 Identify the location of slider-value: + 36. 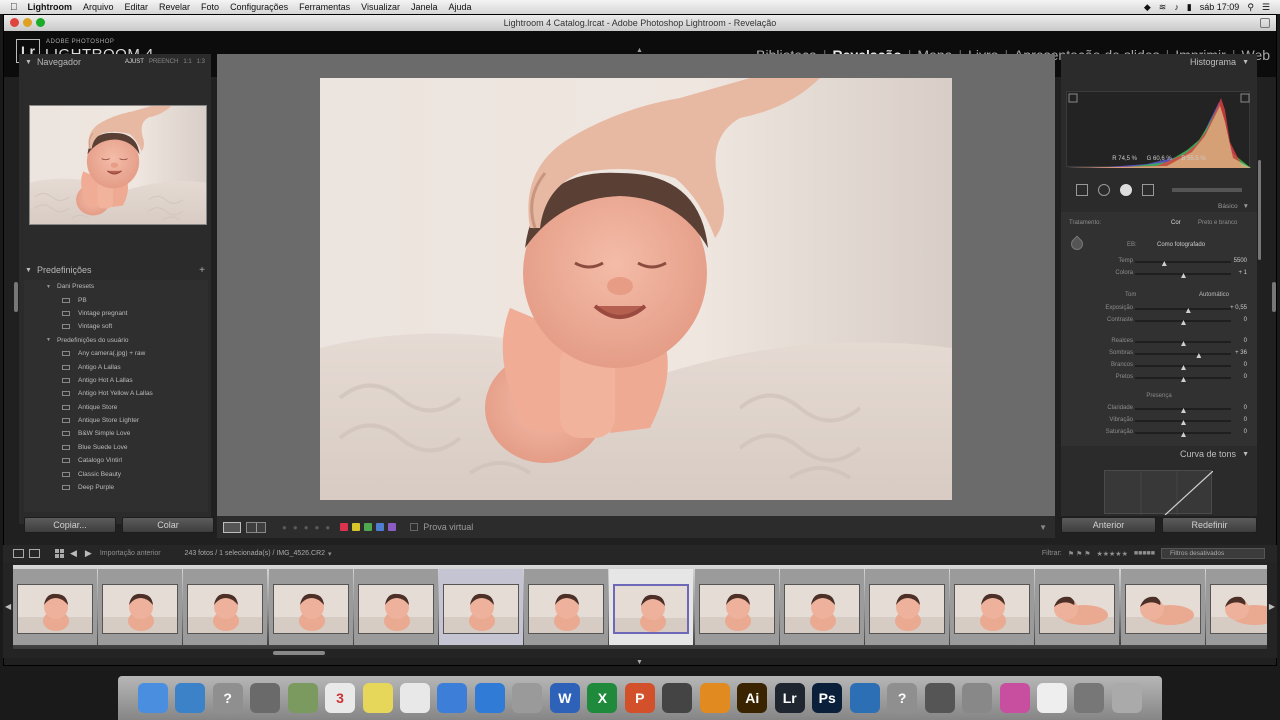
(1235, 353).